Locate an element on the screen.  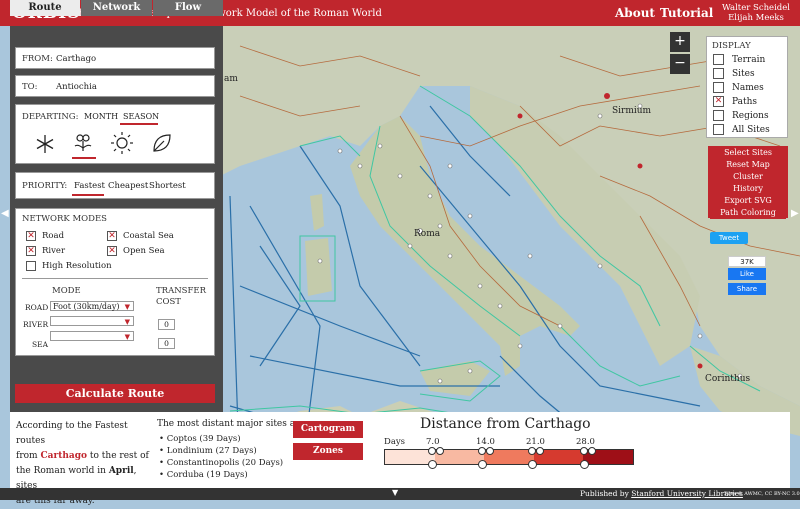
season-toggle: SEASON is located at coordinates (141, 116).